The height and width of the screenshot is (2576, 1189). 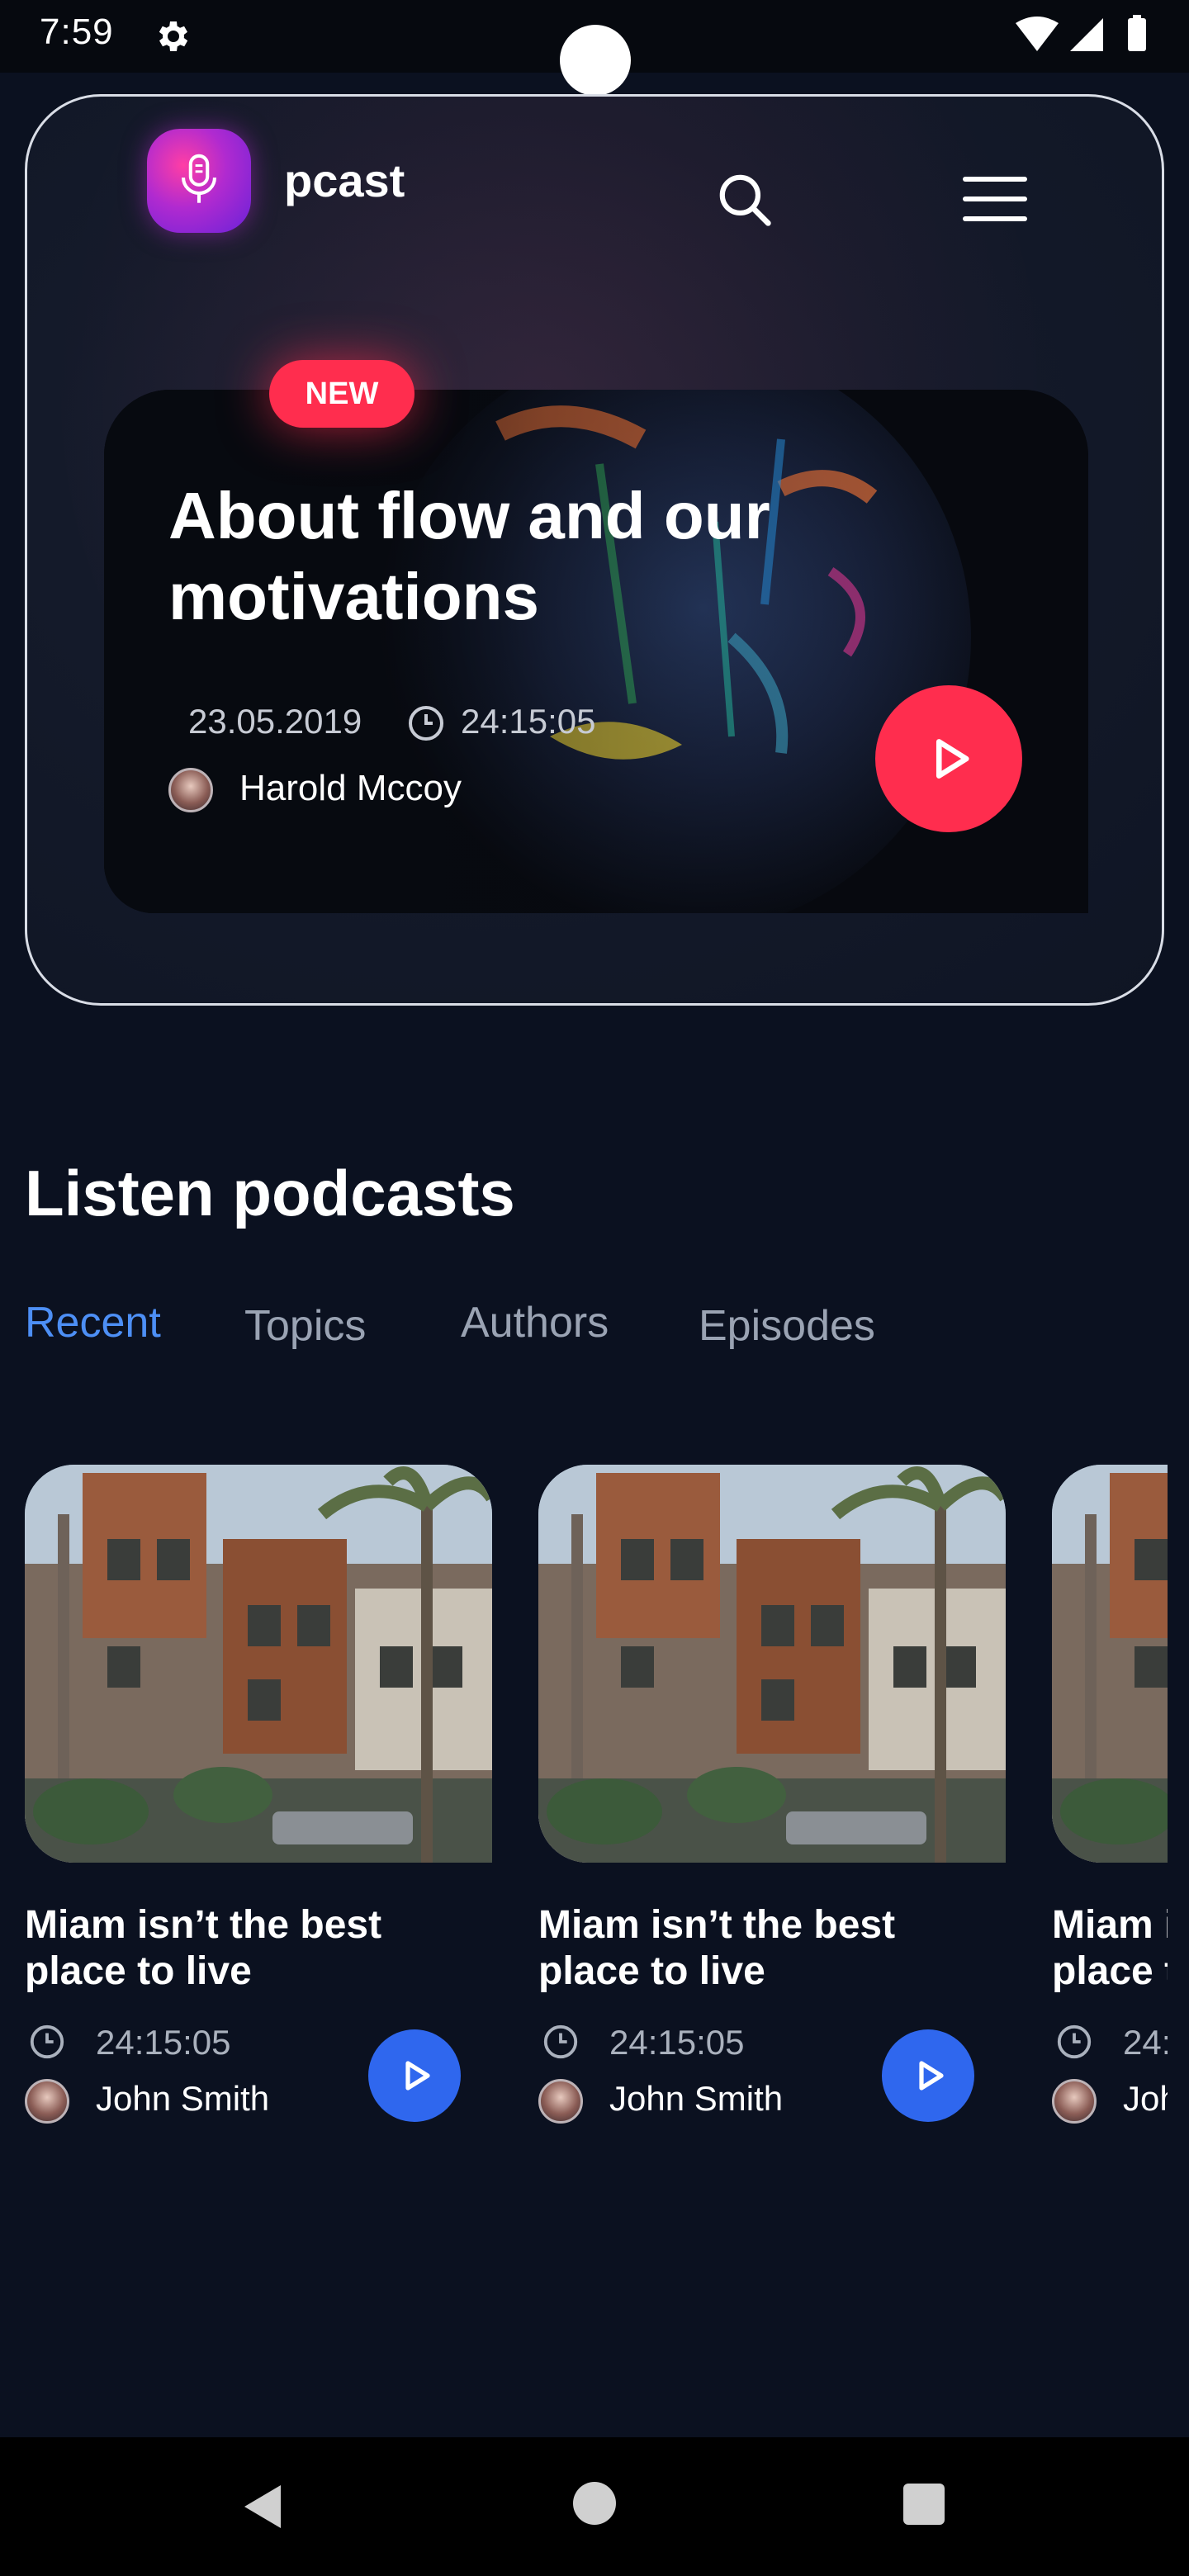 I want to click on featured-author: Harold Mccoy, so click(x=350, y=788).